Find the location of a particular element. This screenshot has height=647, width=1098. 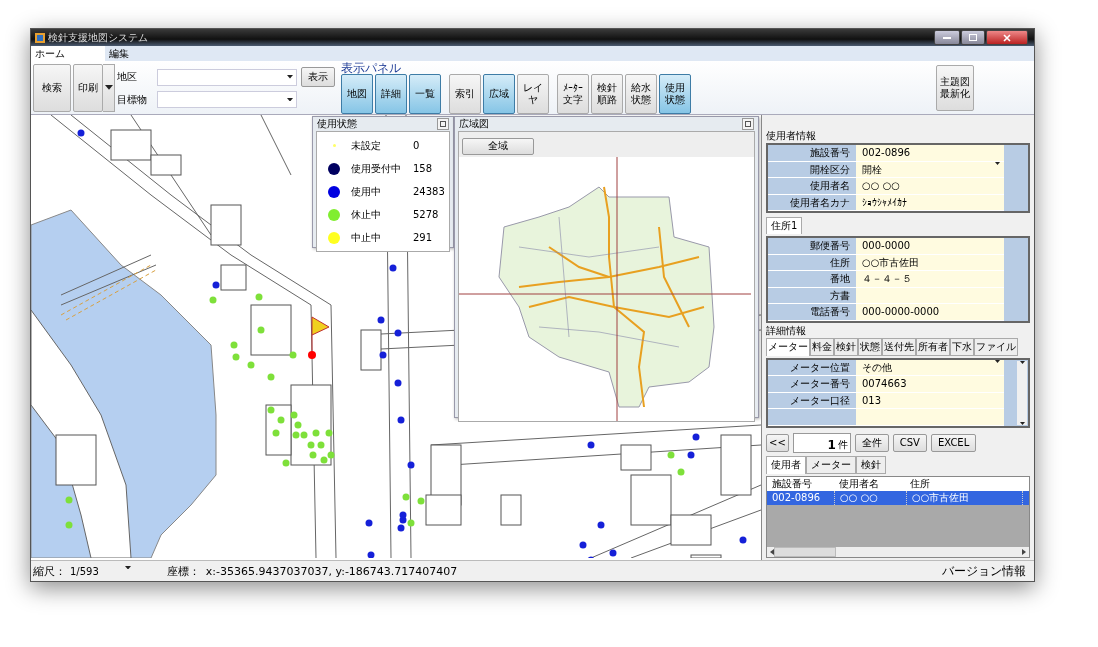

tab: ファイル is located at coordinates (996, 346).